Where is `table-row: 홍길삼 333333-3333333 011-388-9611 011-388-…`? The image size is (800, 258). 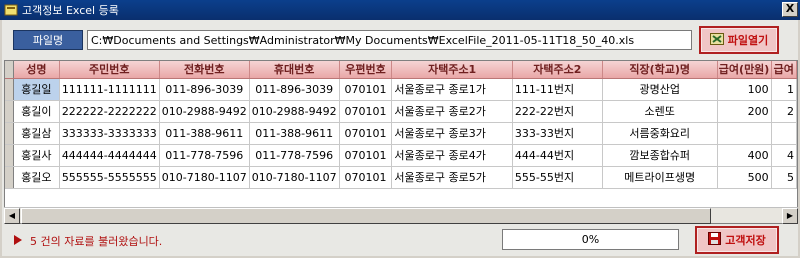 table-row: 홍길삼 333333-3333333 011-388-9611 011-388-… is located at coordinates (401, 133).